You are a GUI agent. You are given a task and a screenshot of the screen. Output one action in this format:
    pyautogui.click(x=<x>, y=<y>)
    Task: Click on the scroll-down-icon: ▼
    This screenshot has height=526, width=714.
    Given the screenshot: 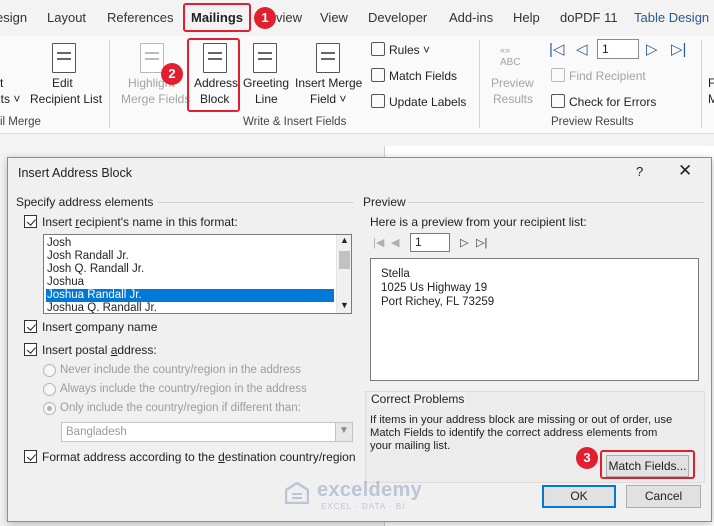 What is the action you would take?
    pyautogui.click(x=344, y=305)
    